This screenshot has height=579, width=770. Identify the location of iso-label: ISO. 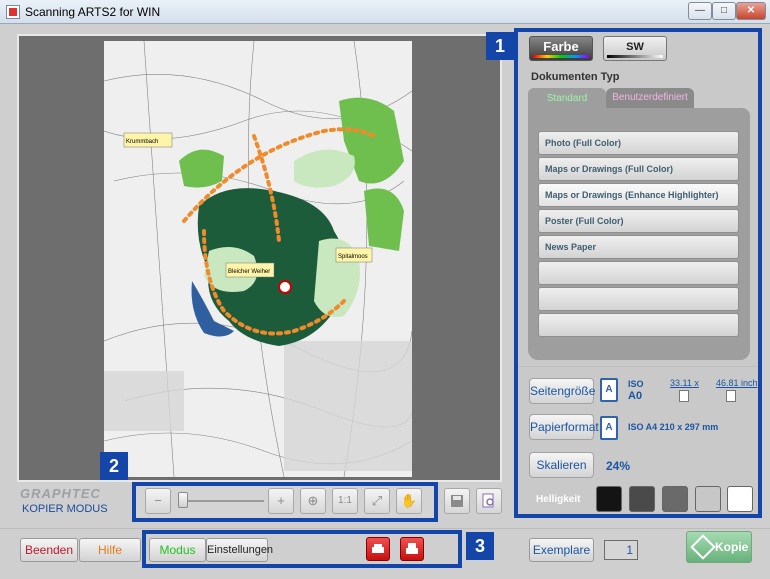
(636, 384).